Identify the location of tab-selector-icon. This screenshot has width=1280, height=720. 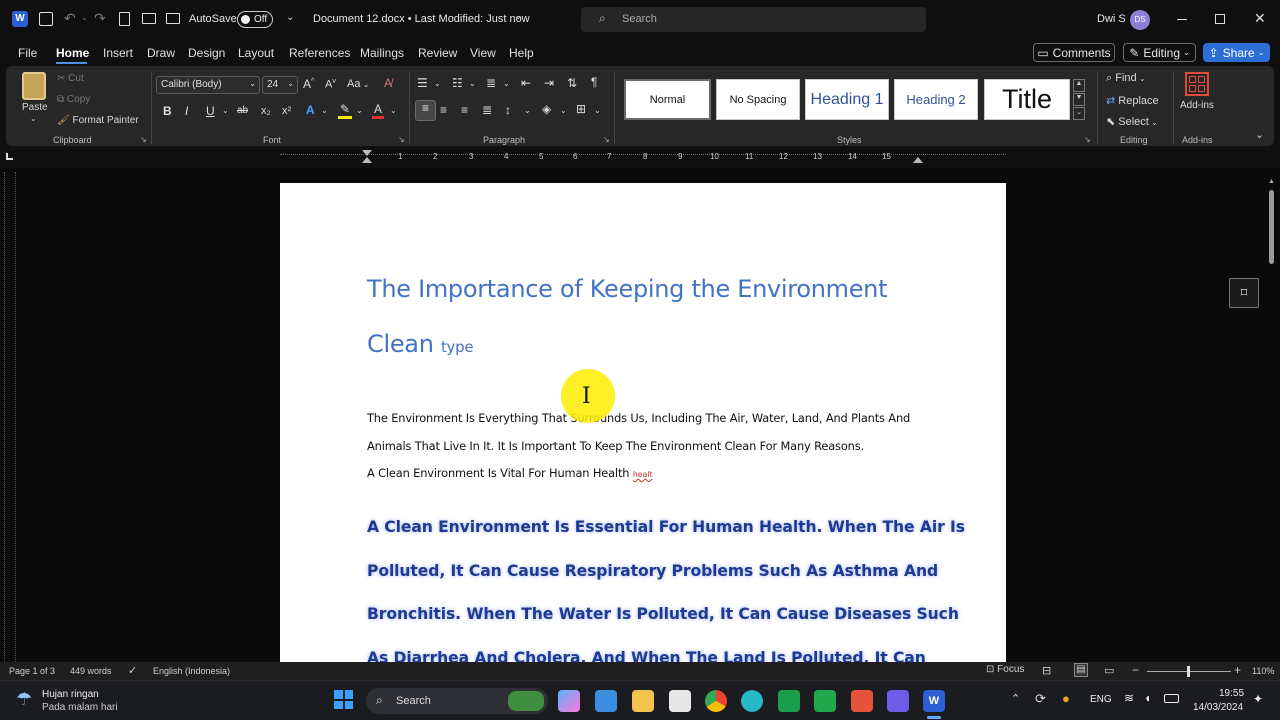
(9, 156).